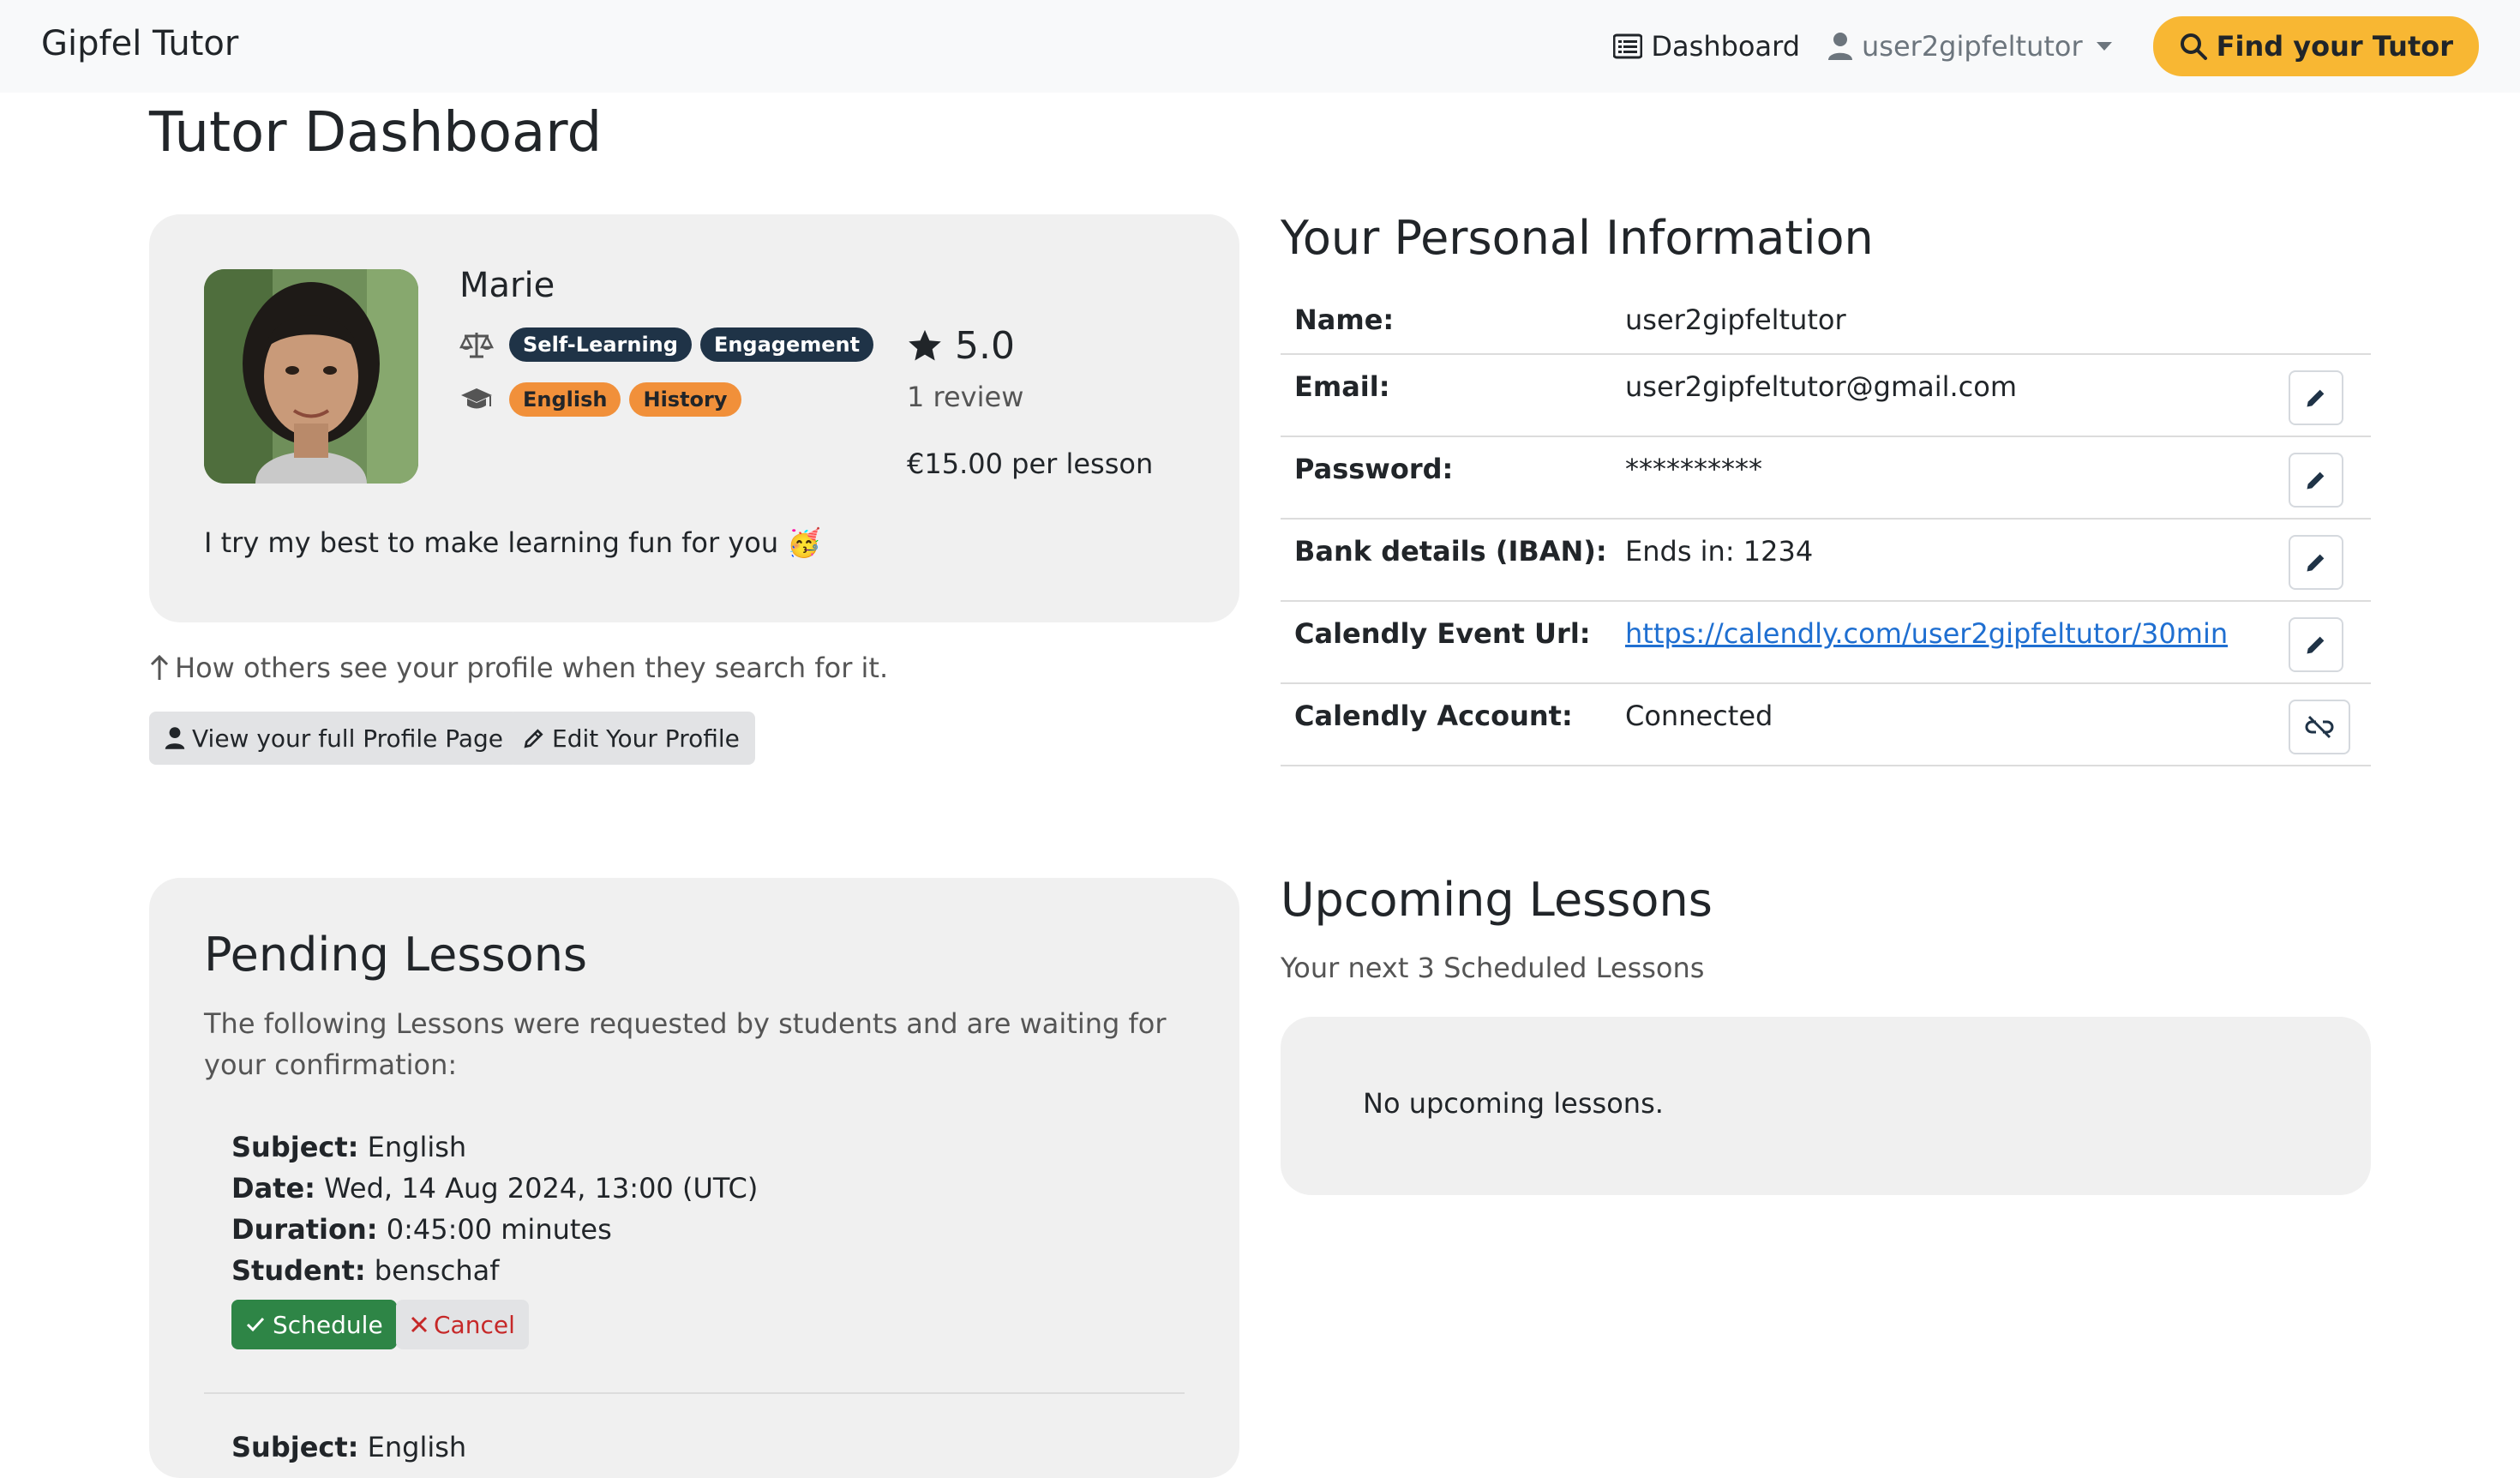 The width and height of the screenshot is (2520, 1478). What do you see at coordinates (328, 1324) in the screenshot?
I see `schedule-label: Schedule` at bounding box center [328, 1324].